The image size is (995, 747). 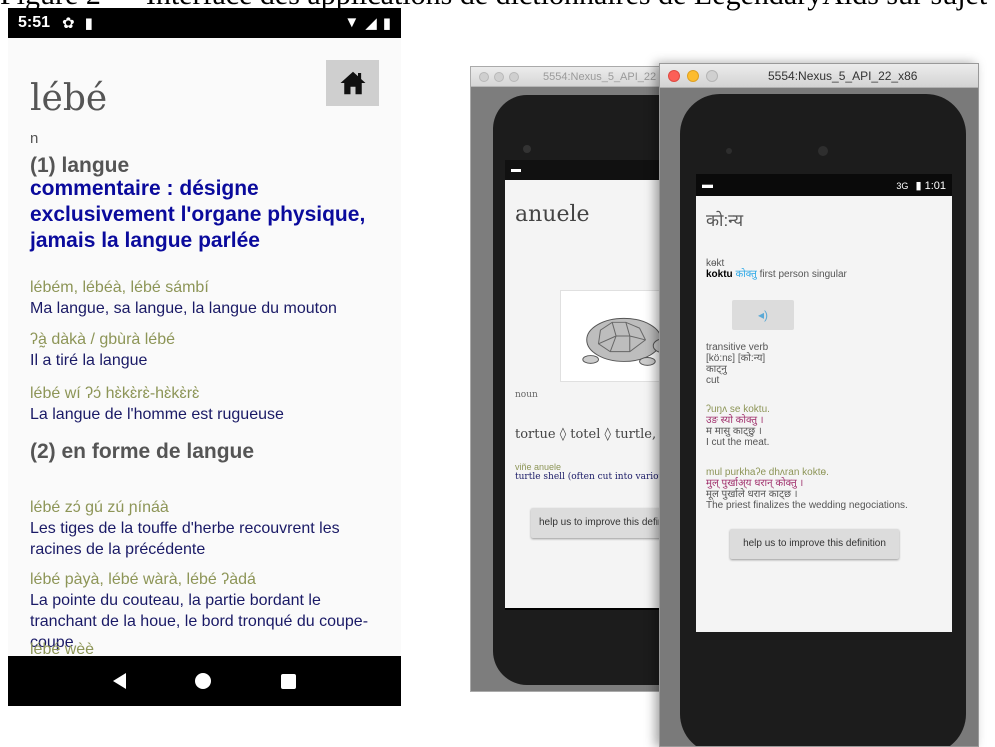 I want to click on recents-icon, so click(x=289, y=681).